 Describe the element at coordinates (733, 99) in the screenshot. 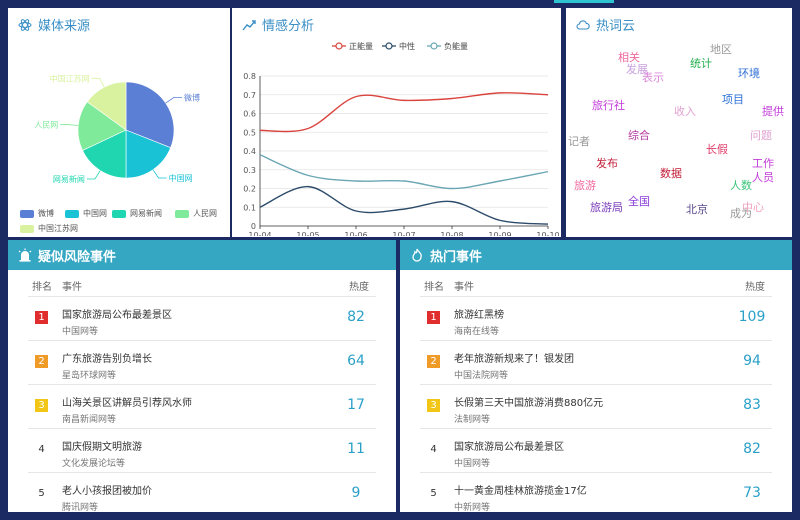

I see `cloud-word: 项目` at that location.